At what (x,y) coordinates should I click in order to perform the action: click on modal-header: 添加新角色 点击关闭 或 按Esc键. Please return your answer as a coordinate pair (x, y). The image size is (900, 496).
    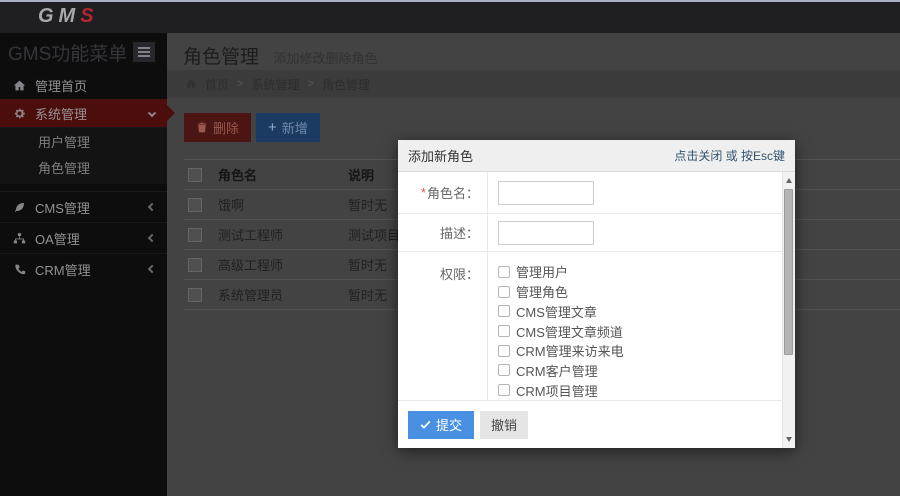
    Looking at the image, I should click on (596, 156).